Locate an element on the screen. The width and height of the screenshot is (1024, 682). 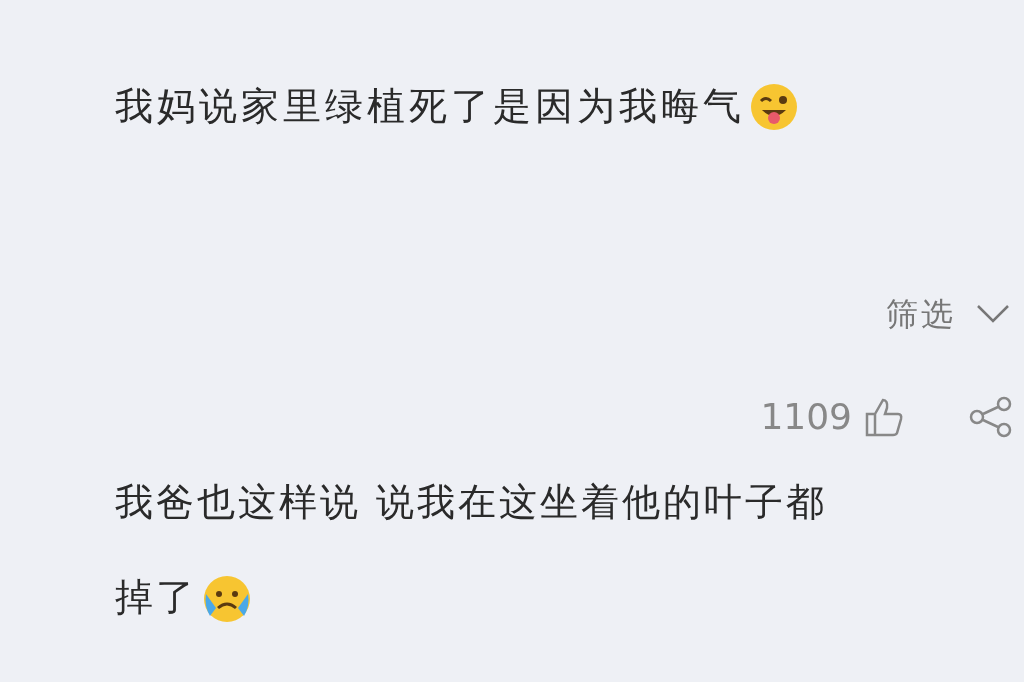
thumbs-up-icon is located at coordinates (884, 417).